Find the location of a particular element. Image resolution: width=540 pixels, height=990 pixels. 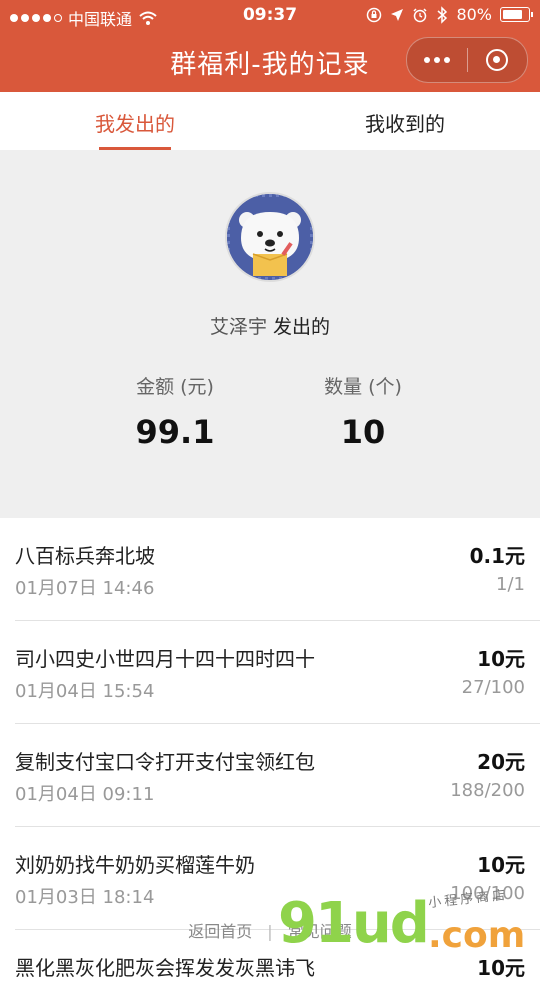

record-title: 刘奶奶找牛奶奶买榴莲牛奶 is located at coordinates (135, 865).